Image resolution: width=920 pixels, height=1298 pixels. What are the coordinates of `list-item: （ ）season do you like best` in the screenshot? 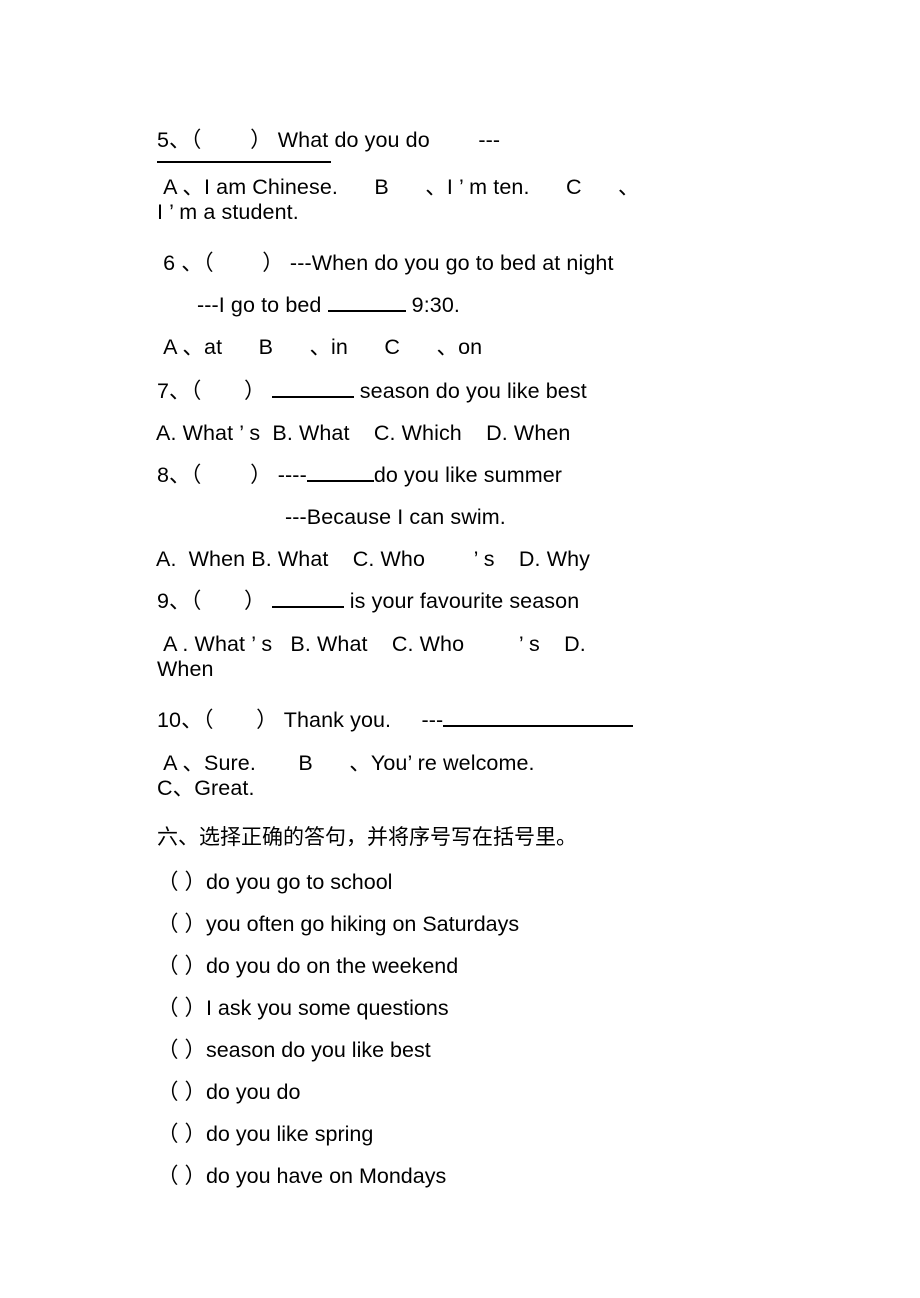 It's located at (462, 1050).